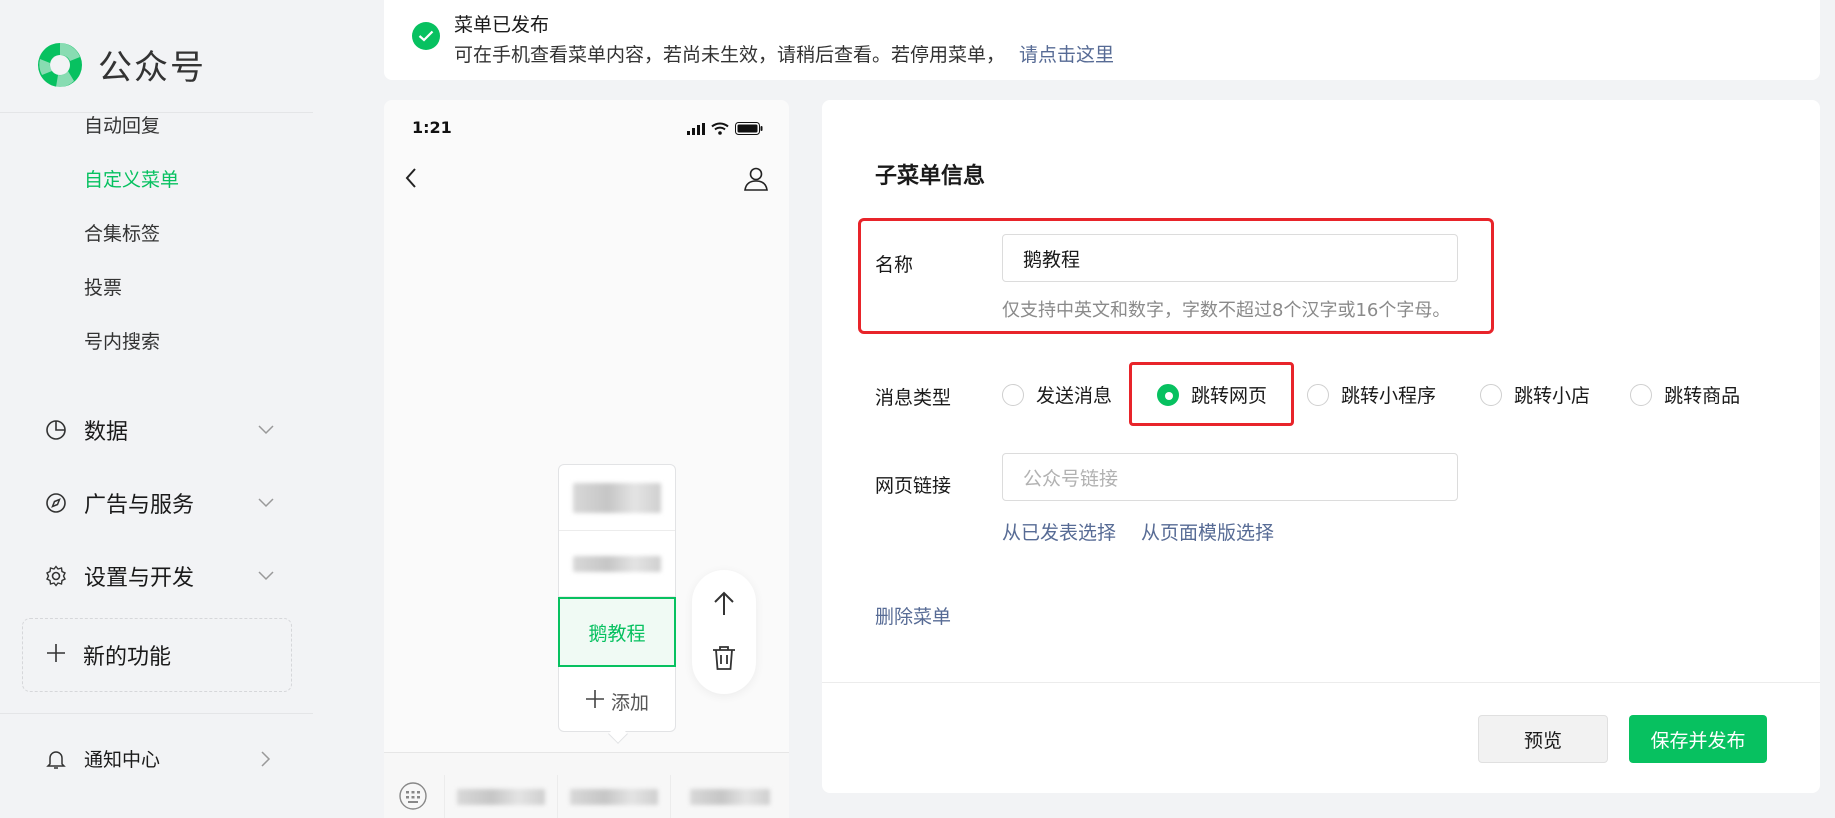  I want to click on submenu-tools, so click(724, 632).